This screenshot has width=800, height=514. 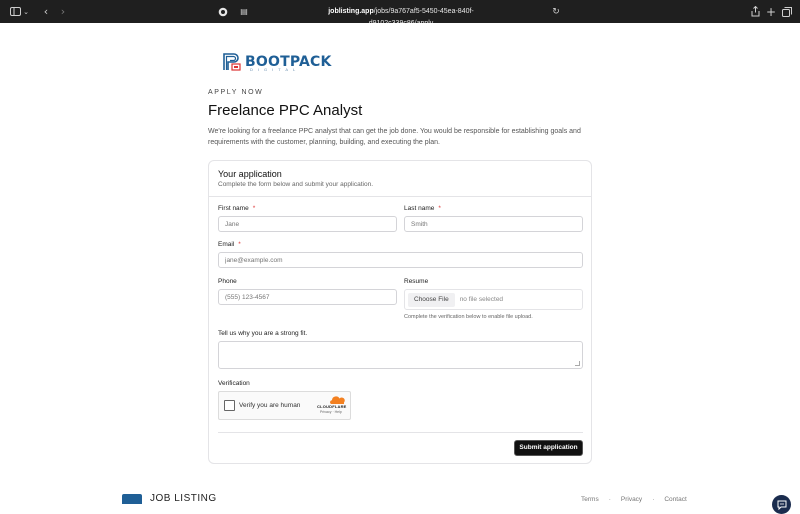 I want to click on sidebar-toggle-icon, so click(x=15, y=11).